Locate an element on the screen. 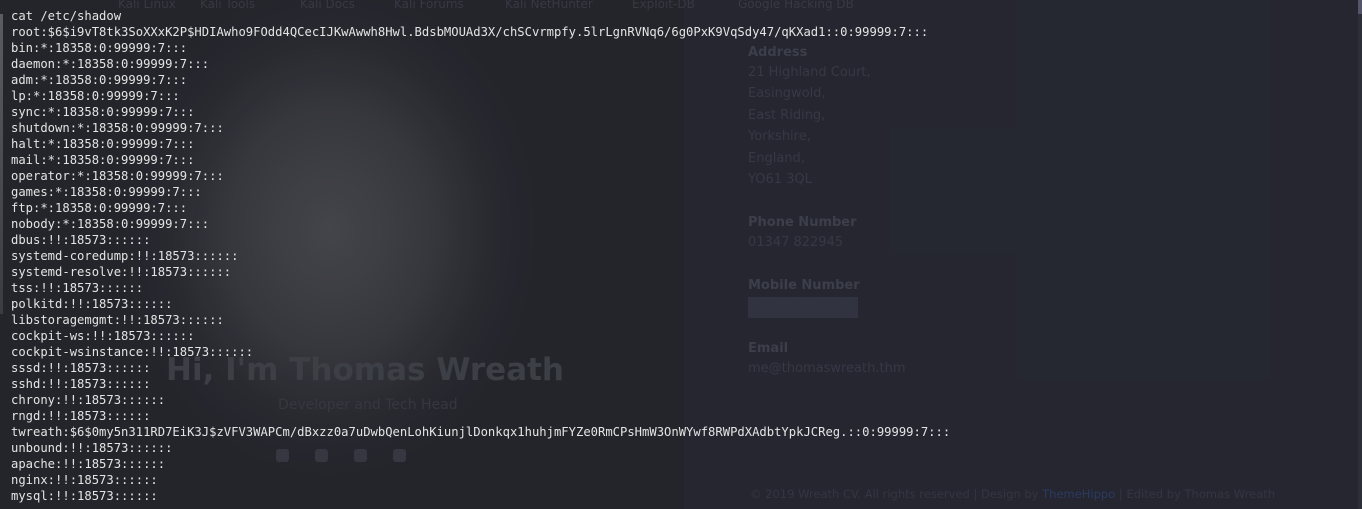 The image size is (1362, 509). shadow-entry-line: games:*:18358:0:99999:7::: is located at coordinates (106, 192).